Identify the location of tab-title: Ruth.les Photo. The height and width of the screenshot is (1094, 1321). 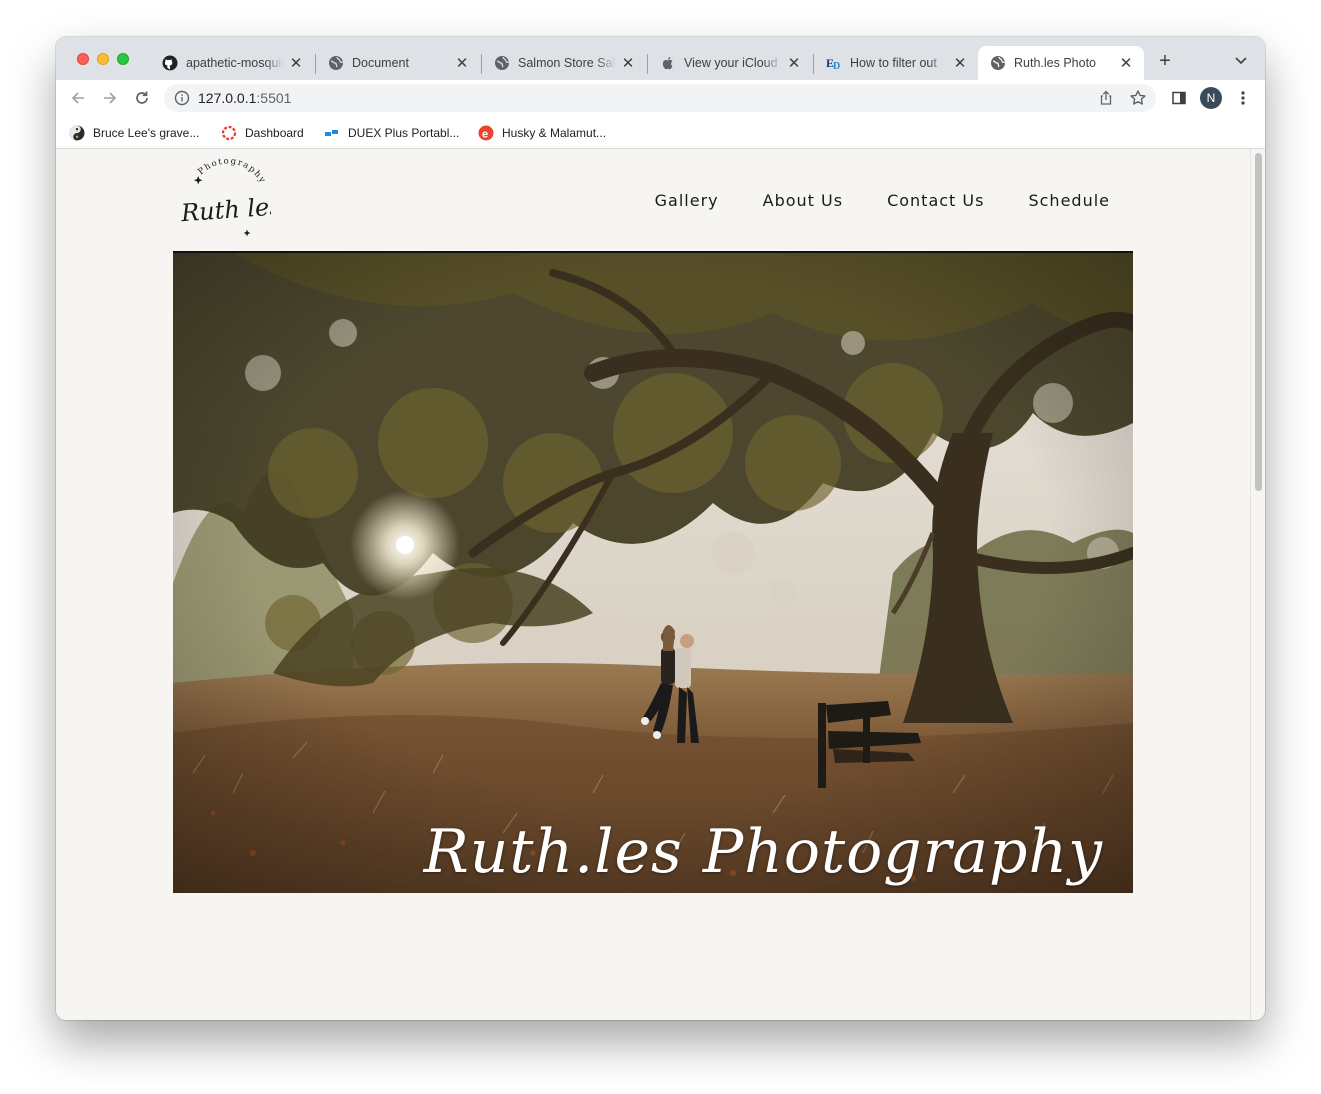
(1055, 63).